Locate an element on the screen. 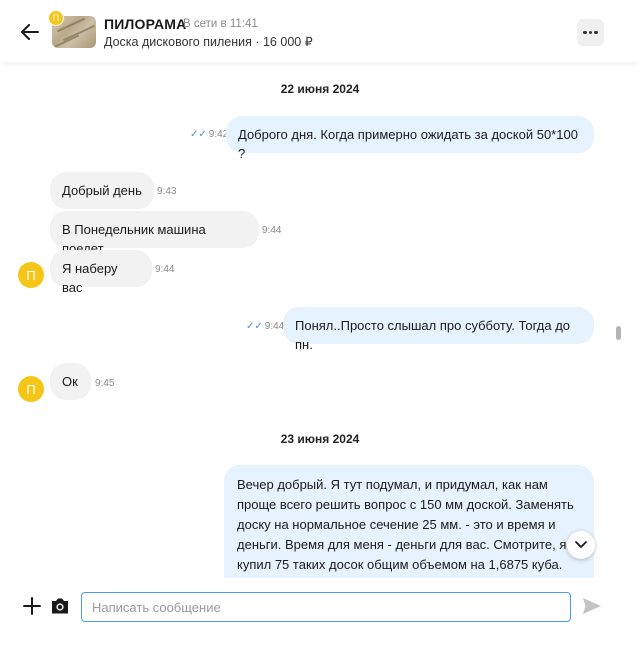 The height and width of the screenshot is (645, 640). message-time: ✓✓ 9:44 is located at coordinates (265, 326).